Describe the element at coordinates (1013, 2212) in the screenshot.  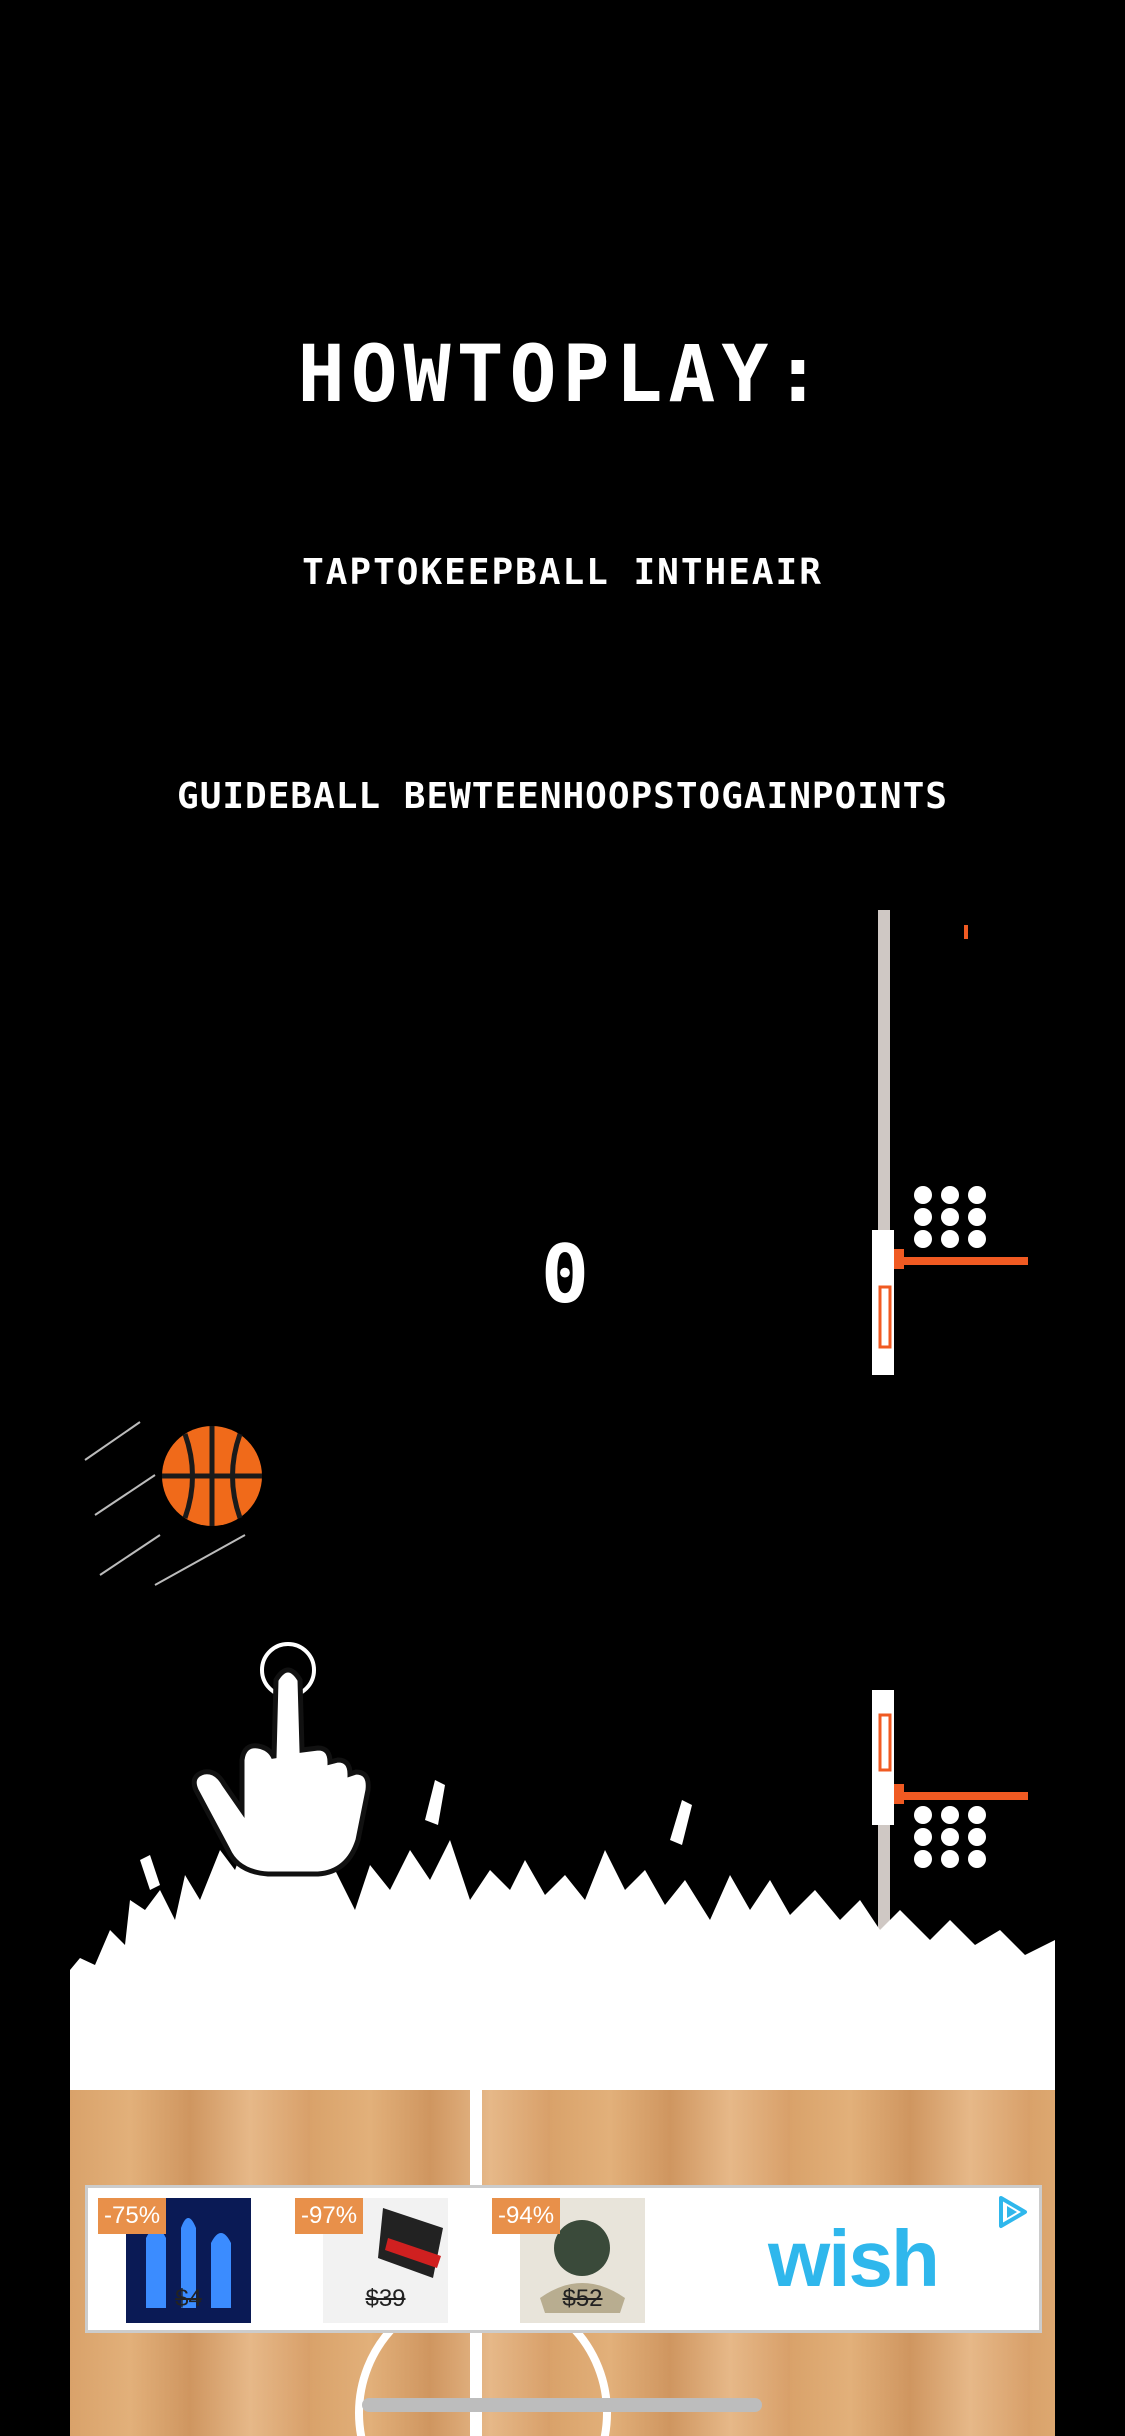
I see `adchoices-icon` at that location.